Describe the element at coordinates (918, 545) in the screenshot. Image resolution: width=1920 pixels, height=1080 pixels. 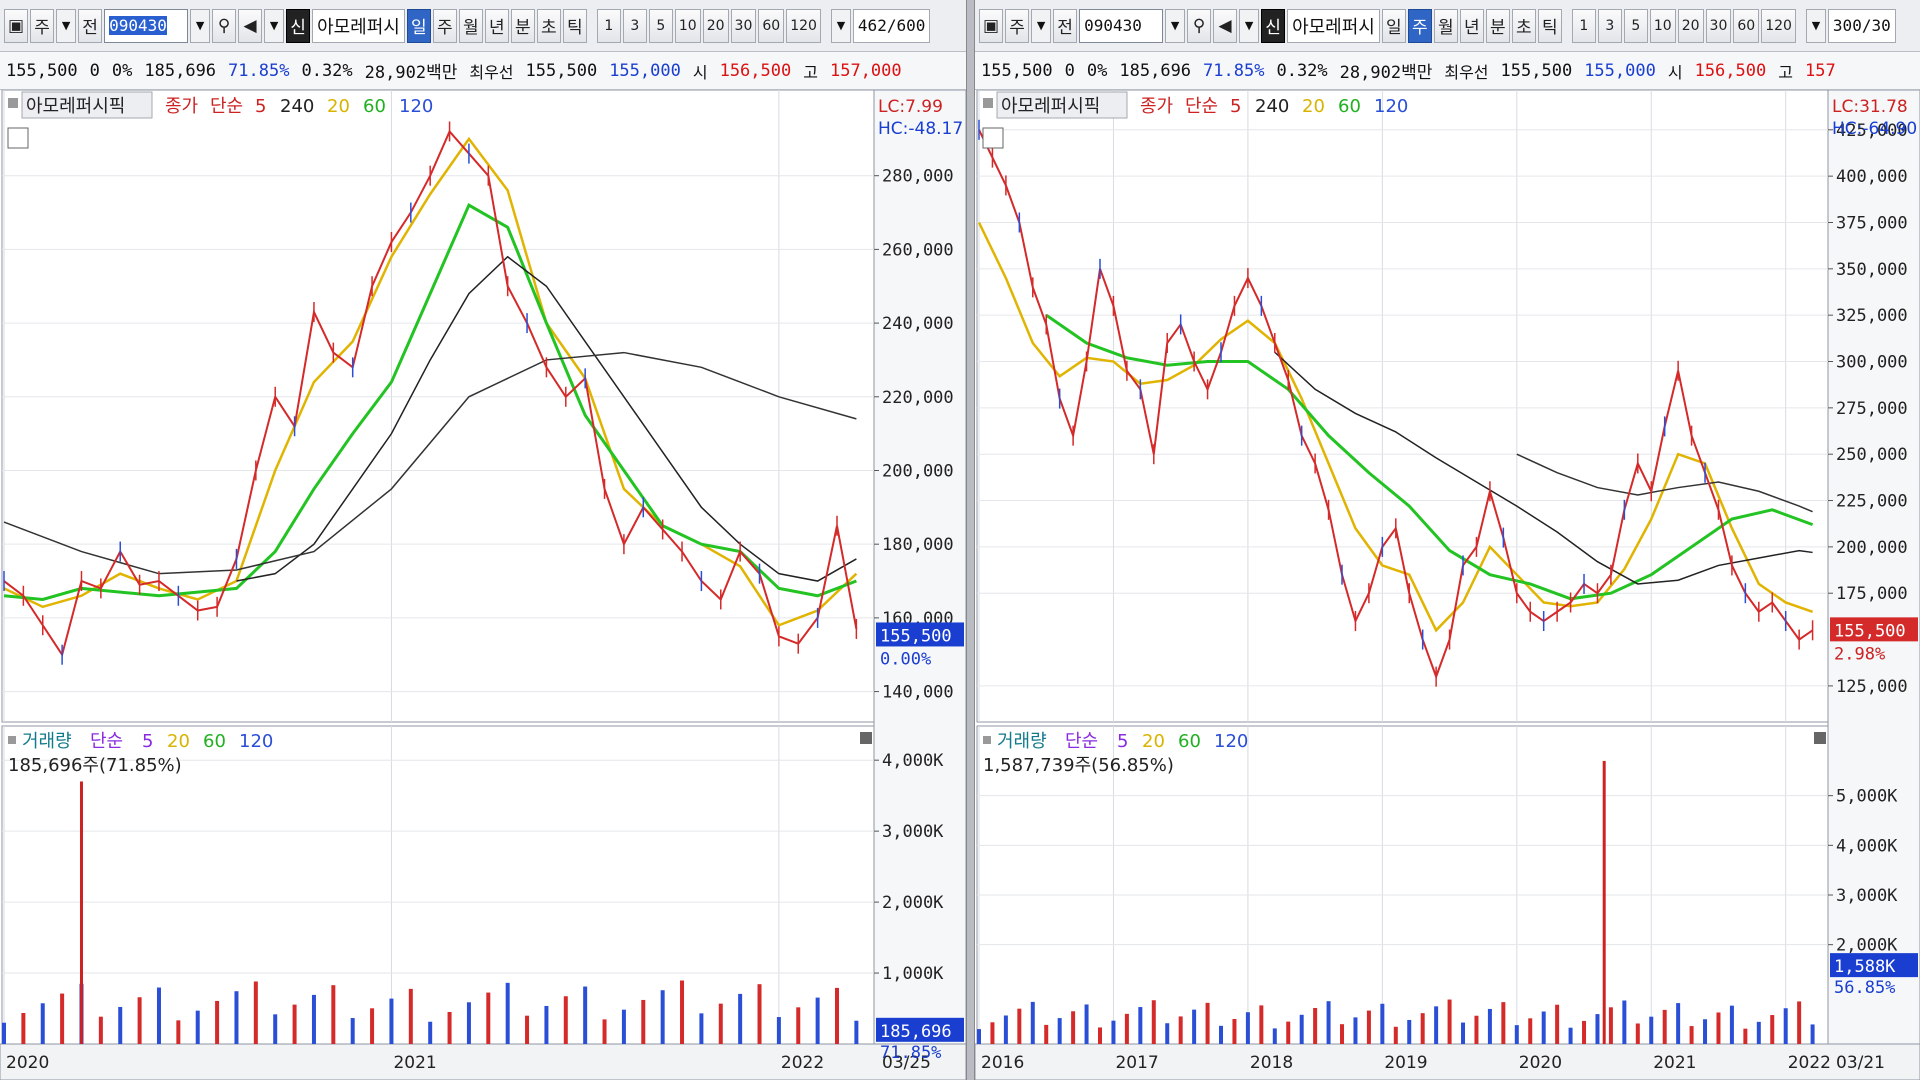
I see `price-tick-label: 180,000` at that location.